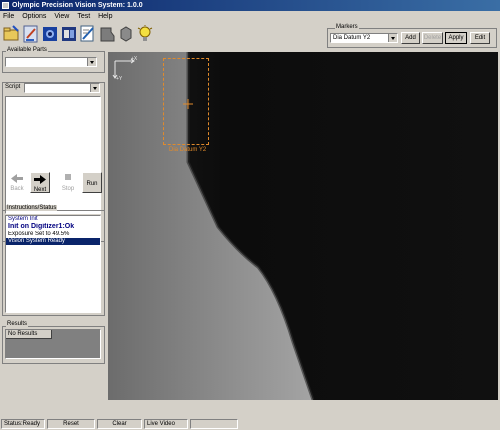 The image size is (500, 430). What do you see at coordinates (250, 424) in the screenshot?
I see `status-bar: Status:Ready Reset Clear Live Video` at bounding box center [250, 424].